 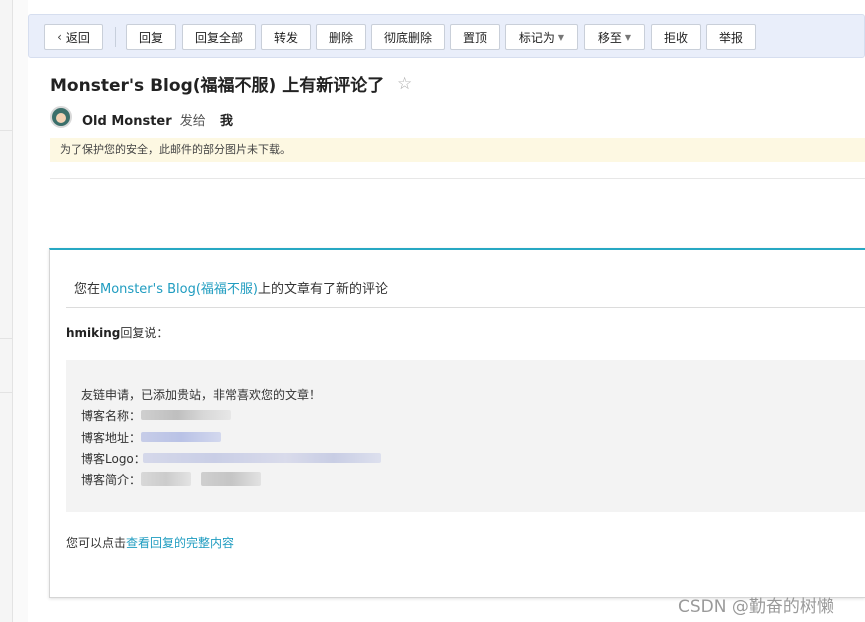 I want to click on reply-all-button: 回复全部, so click(x=219, y=37).